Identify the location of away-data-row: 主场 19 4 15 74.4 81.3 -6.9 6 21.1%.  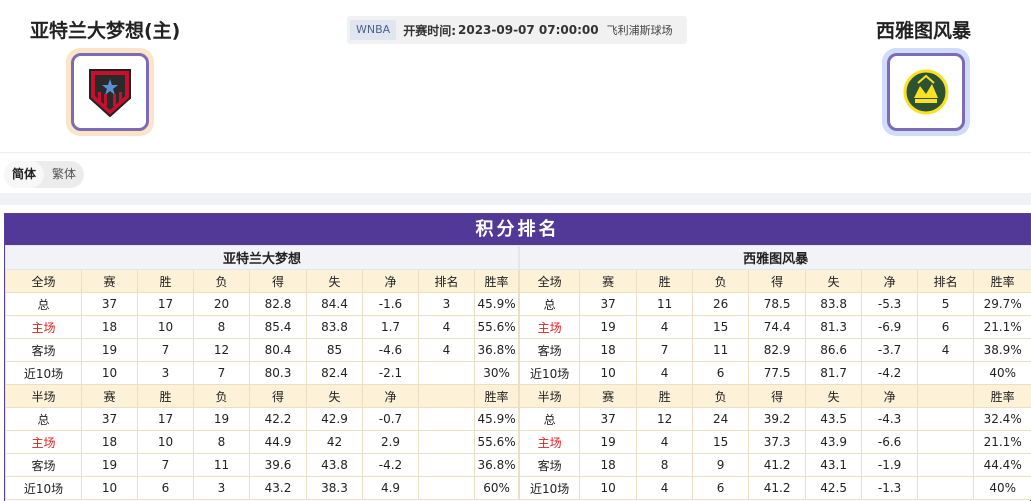
(775, 327).